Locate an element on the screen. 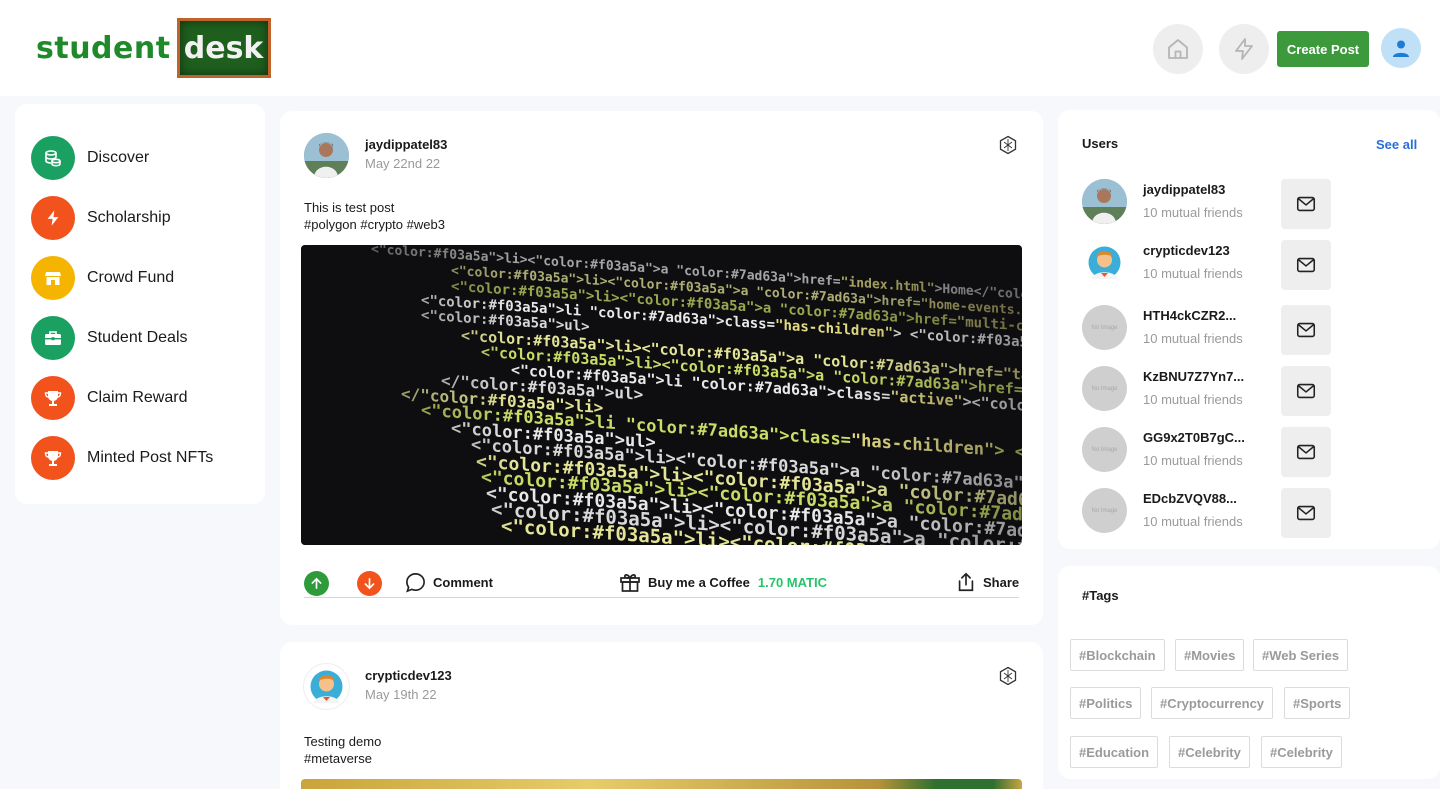  buy-coffee-label: Buy me a Coffee is located at coordinates (699, 582).